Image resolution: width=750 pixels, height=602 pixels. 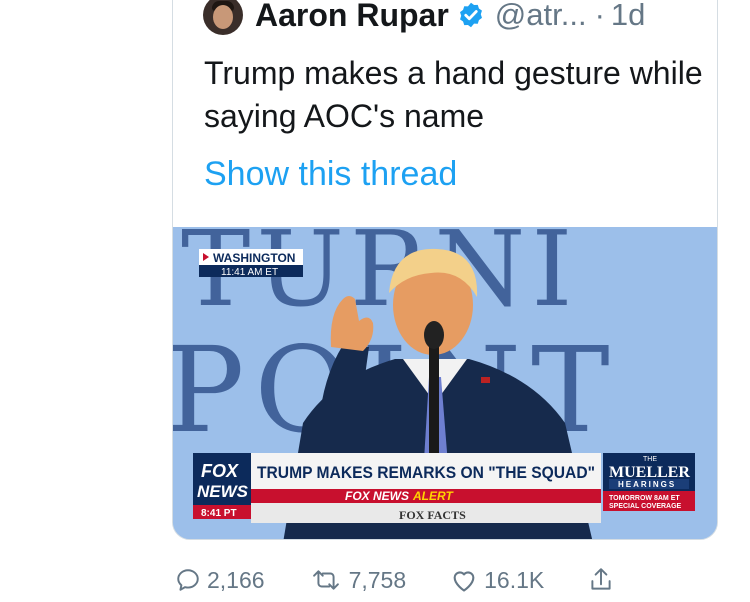 I want to click on side-subtitle: HEARINGS, so click(x=647, y=484).